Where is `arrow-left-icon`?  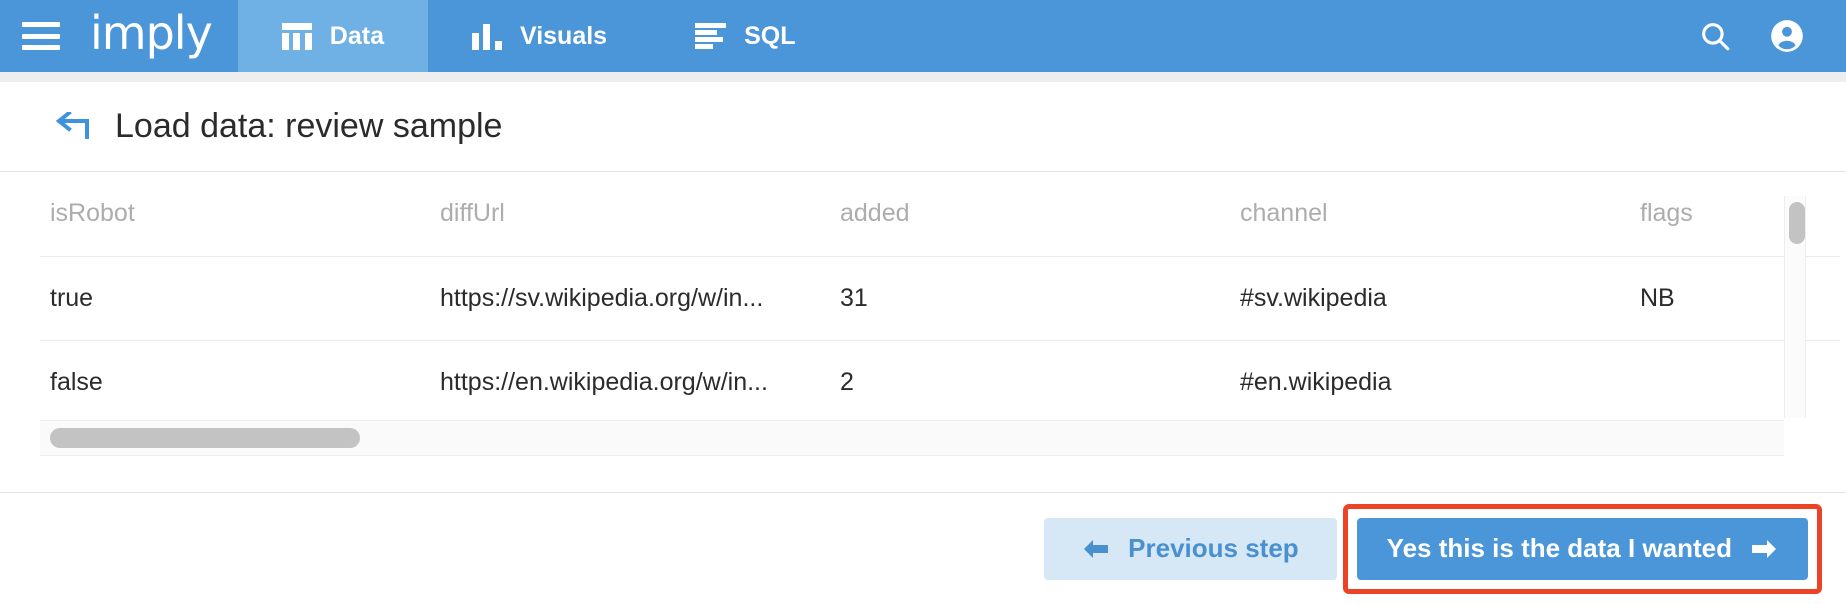
arrow-left-icon is located at coordinates (1096, 549).